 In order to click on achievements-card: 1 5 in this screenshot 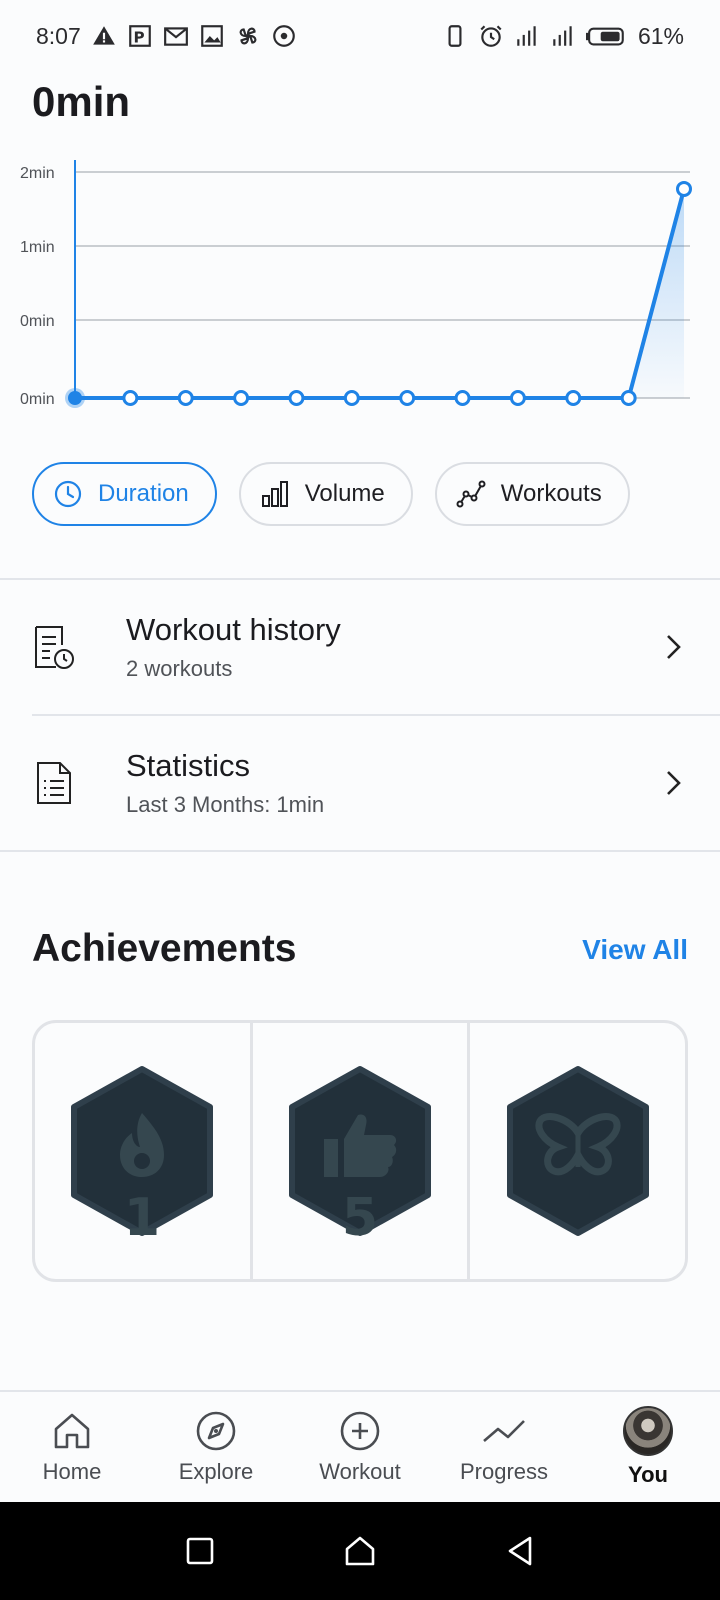, I will do `click(360, 1151)`.